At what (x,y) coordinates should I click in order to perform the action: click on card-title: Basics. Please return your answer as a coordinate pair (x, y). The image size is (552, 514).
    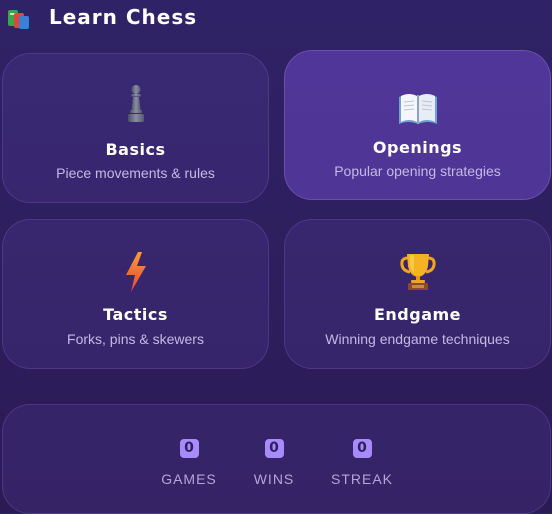
    Looking at the image, I should click on (135, 149).